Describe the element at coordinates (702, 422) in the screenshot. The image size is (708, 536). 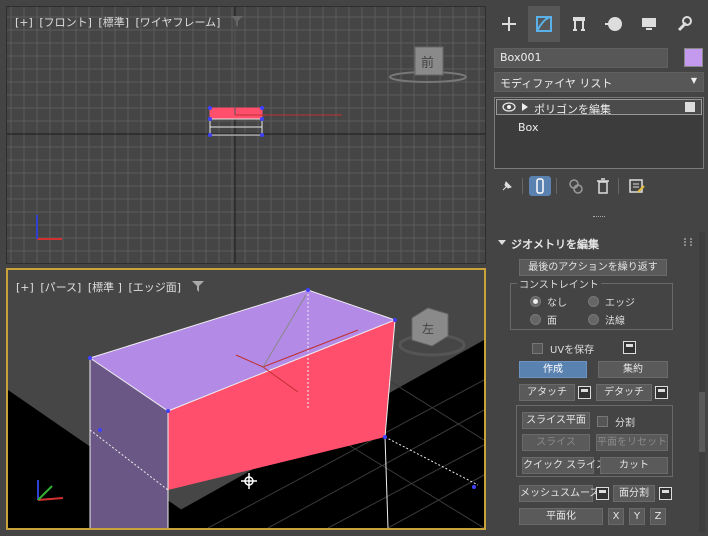
I see `scrollbar-thumb` at that location.